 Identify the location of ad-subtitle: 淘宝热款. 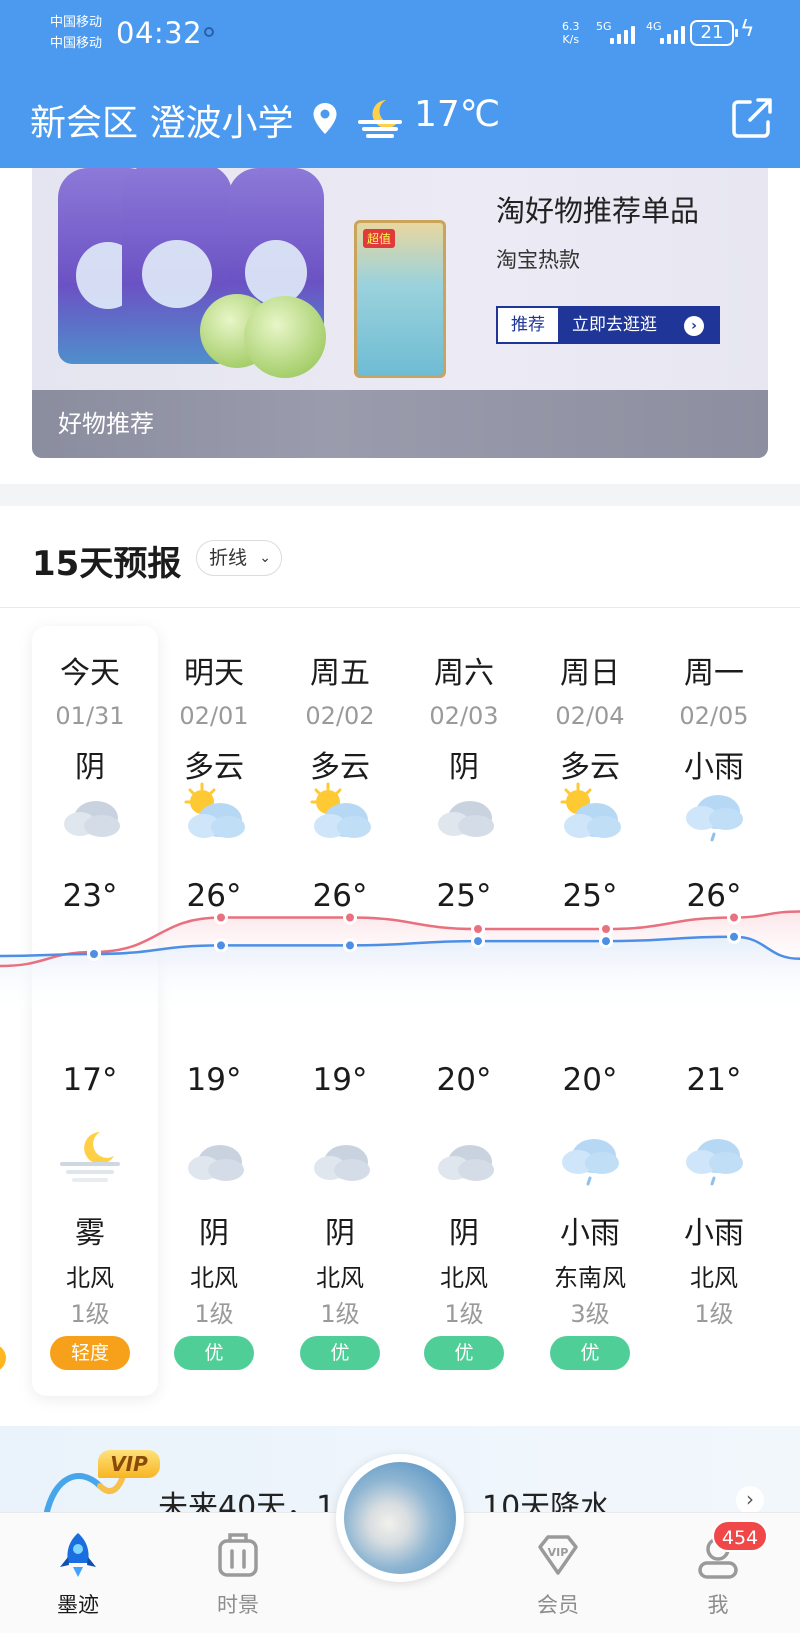
(538, 260).